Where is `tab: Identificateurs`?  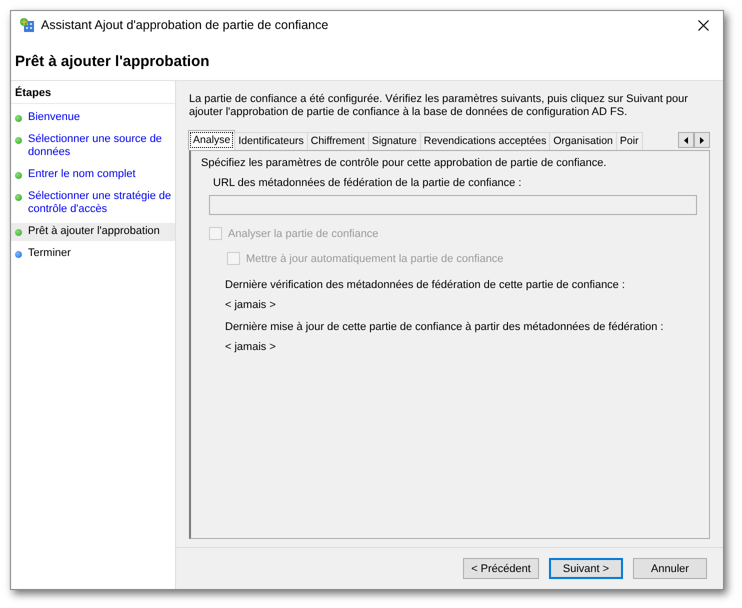 tab: Identificateurs is located at coordinates (271, 141).